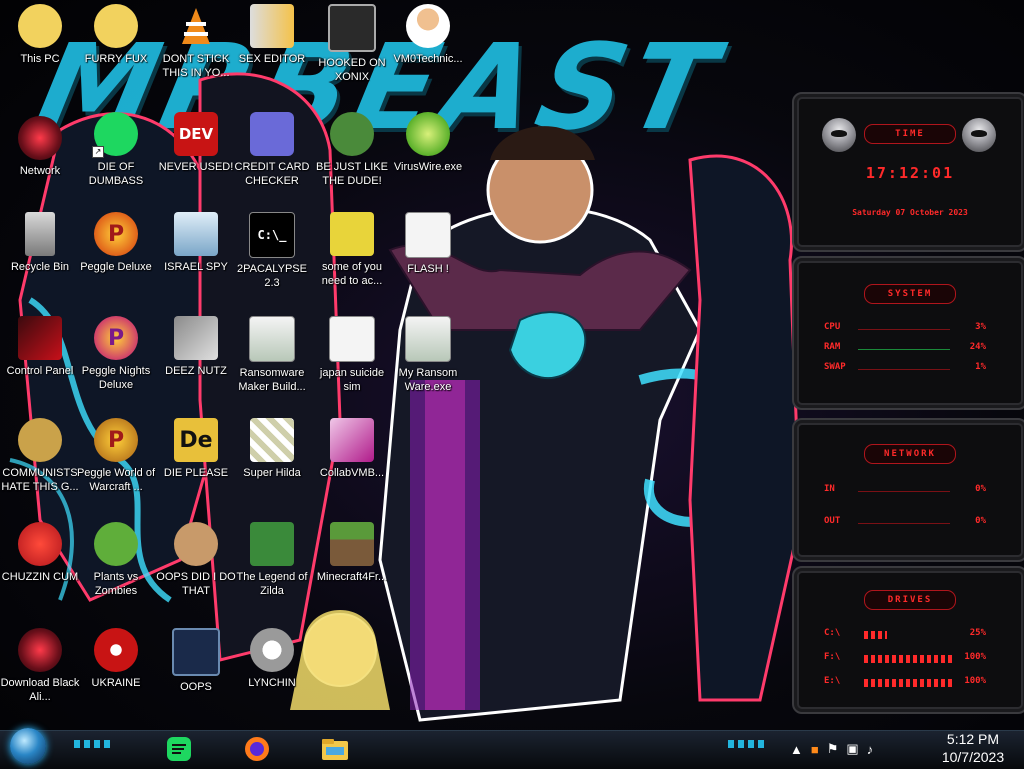  What do you see at coordinates (910, 454) in the screenshot?
I see `network-widget-header: NETWORK` at bounding box center [910, 454].